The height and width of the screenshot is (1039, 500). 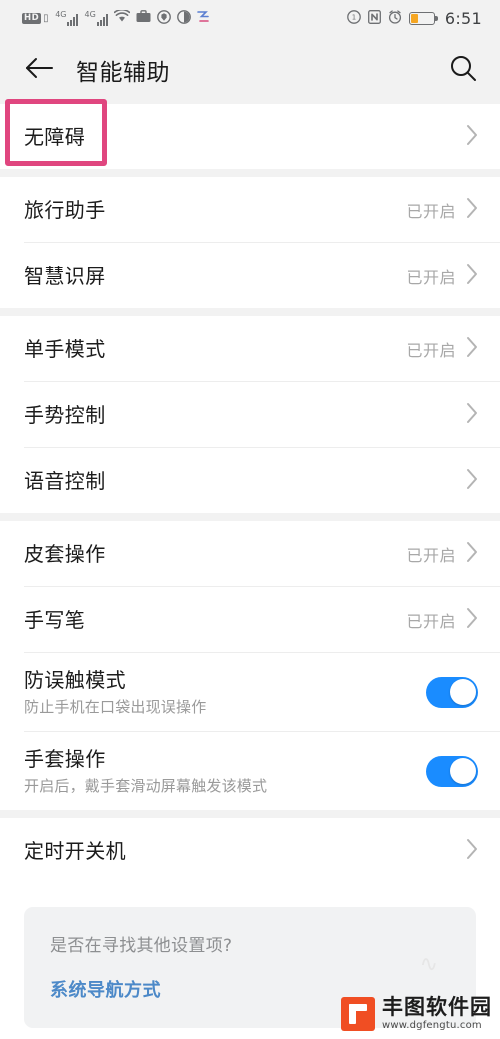 I want to click on watermark-logo-icon, so click(x=358, y=1014).